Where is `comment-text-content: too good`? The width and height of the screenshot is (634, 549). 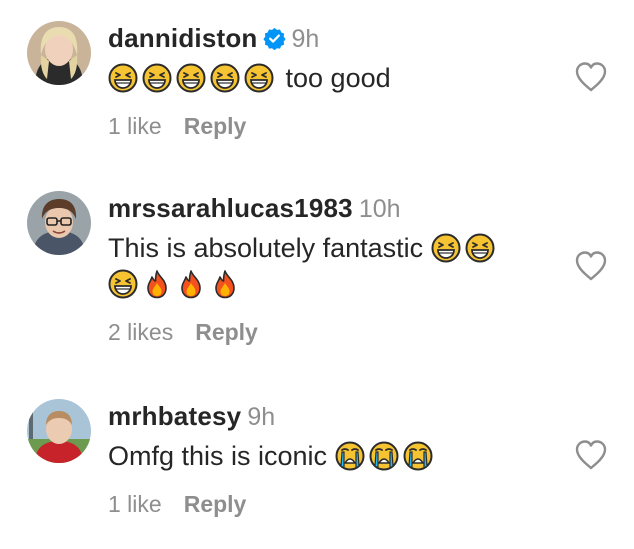 comment-text-content: too good is located at coordinates (338, 78).